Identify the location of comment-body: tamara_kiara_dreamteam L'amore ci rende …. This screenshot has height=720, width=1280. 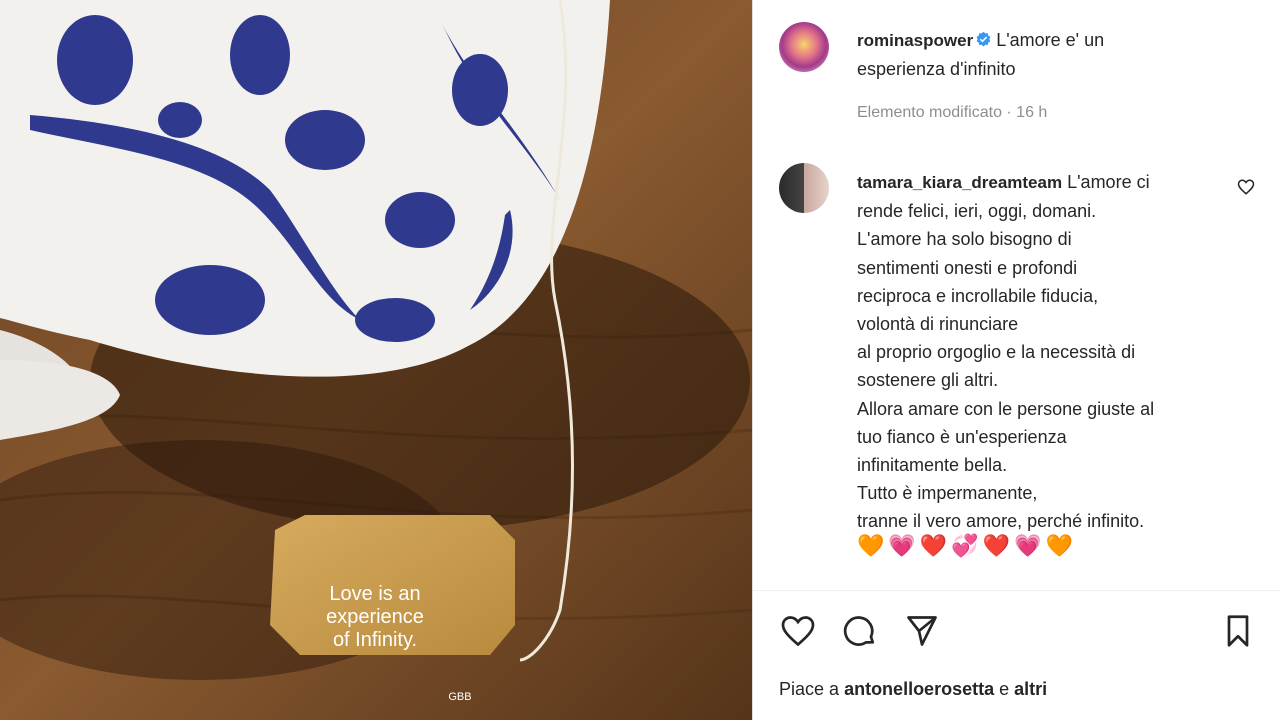
(1037, 352).